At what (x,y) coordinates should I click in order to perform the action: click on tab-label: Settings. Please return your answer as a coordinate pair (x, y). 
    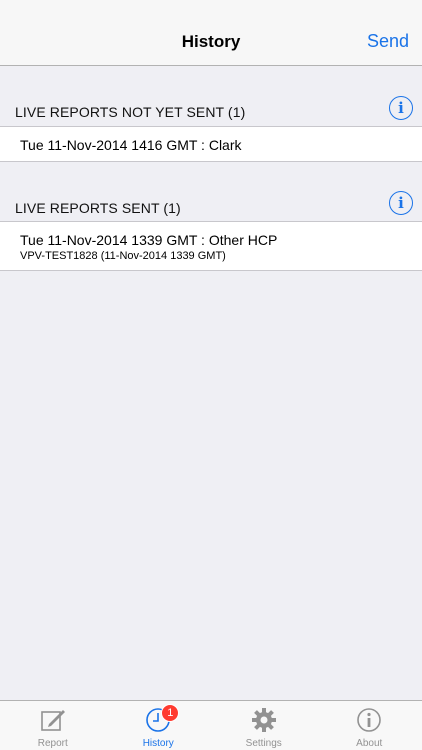
    Looking at the image, I should click on (263, 743).